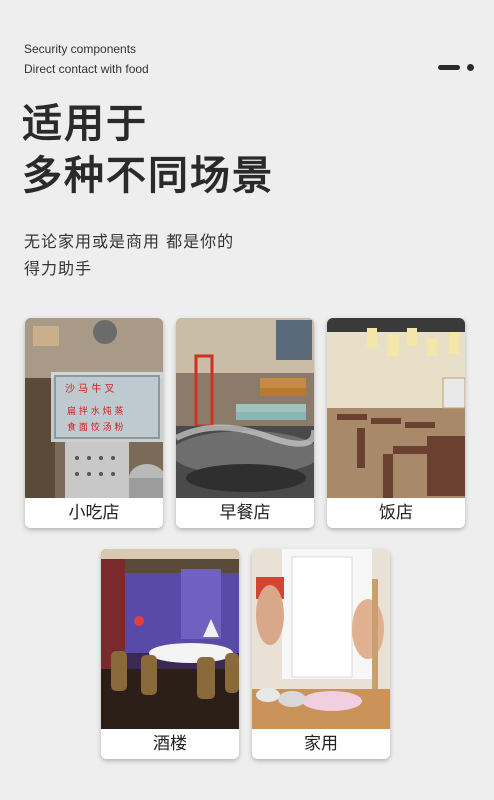 The height and width of the screenshot is (800, 494). I want to click on scene-card-banquet-hall: 酒楼, so click(170, 654).